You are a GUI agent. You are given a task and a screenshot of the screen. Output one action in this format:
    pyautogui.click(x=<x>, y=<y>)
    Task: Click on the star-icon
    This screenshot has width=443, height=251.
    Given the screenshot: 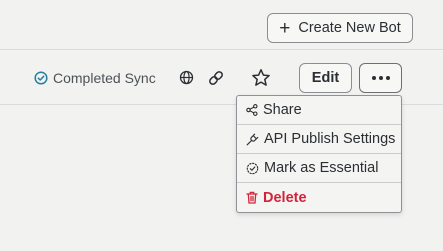 What is the action you would take?
    pyautogui.click(x=261, y=78)
    